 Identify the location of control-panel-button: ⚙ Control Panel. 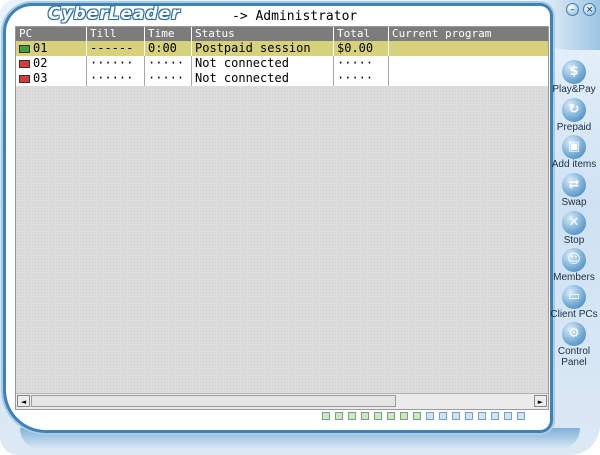
(574, 345).